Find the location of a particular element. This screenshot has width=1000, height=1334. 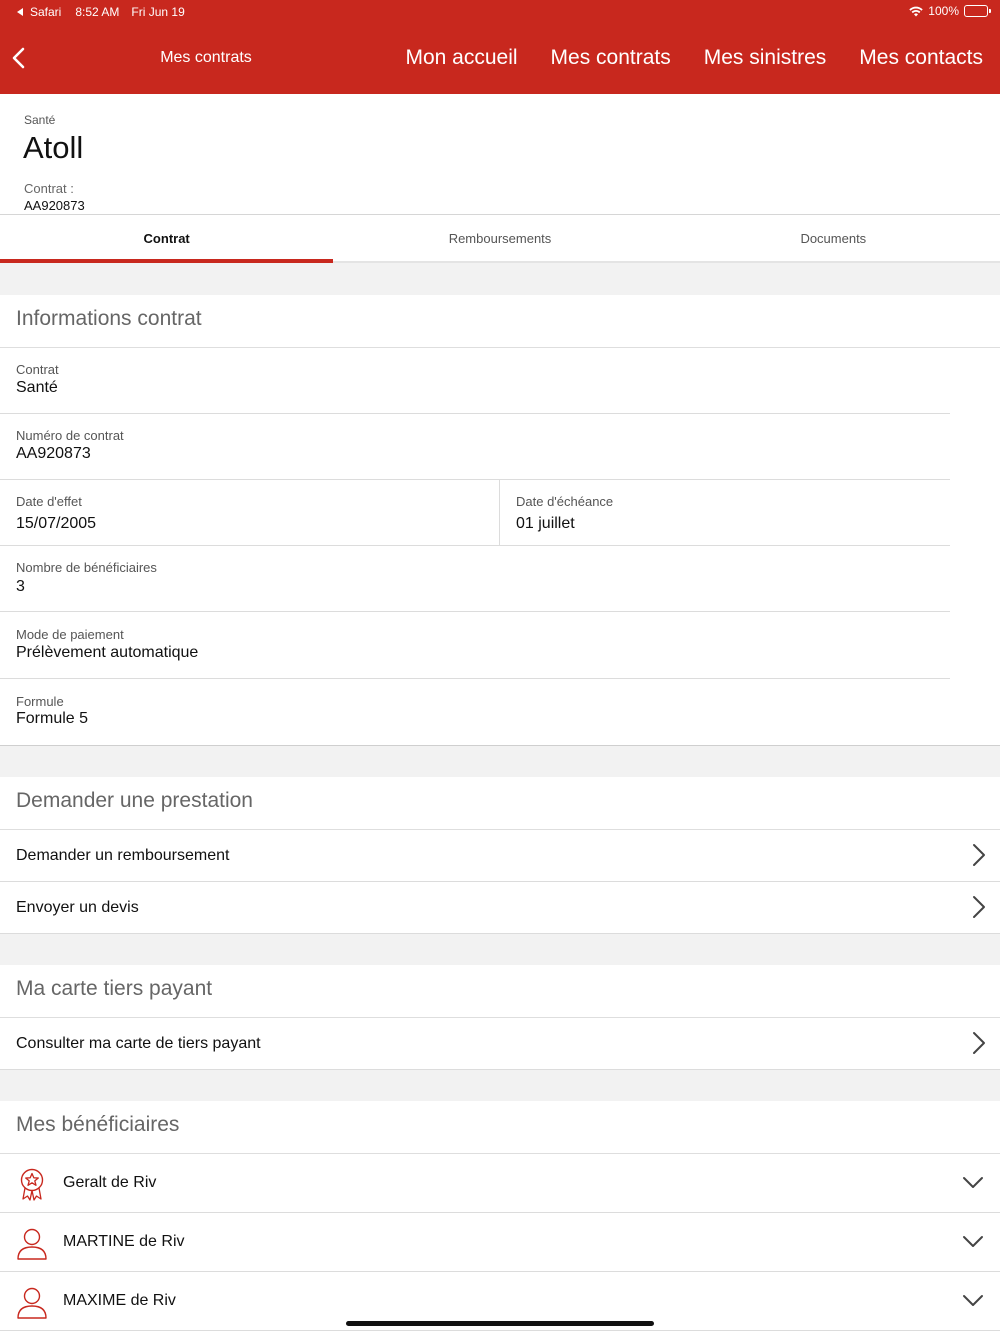

home-indicator is located at coordinates (500, 1323).